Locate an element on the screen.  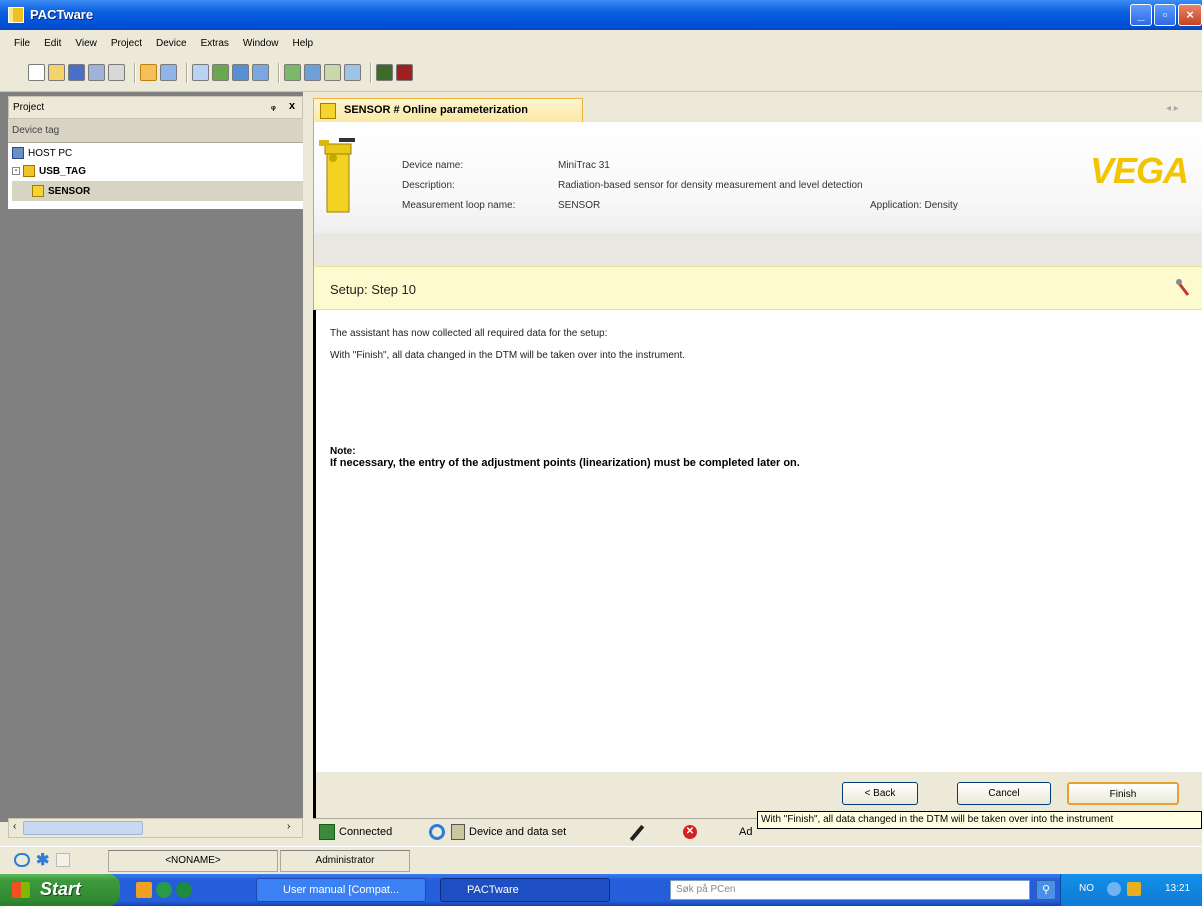
catalog-icon is located at coordinates (384, 72).